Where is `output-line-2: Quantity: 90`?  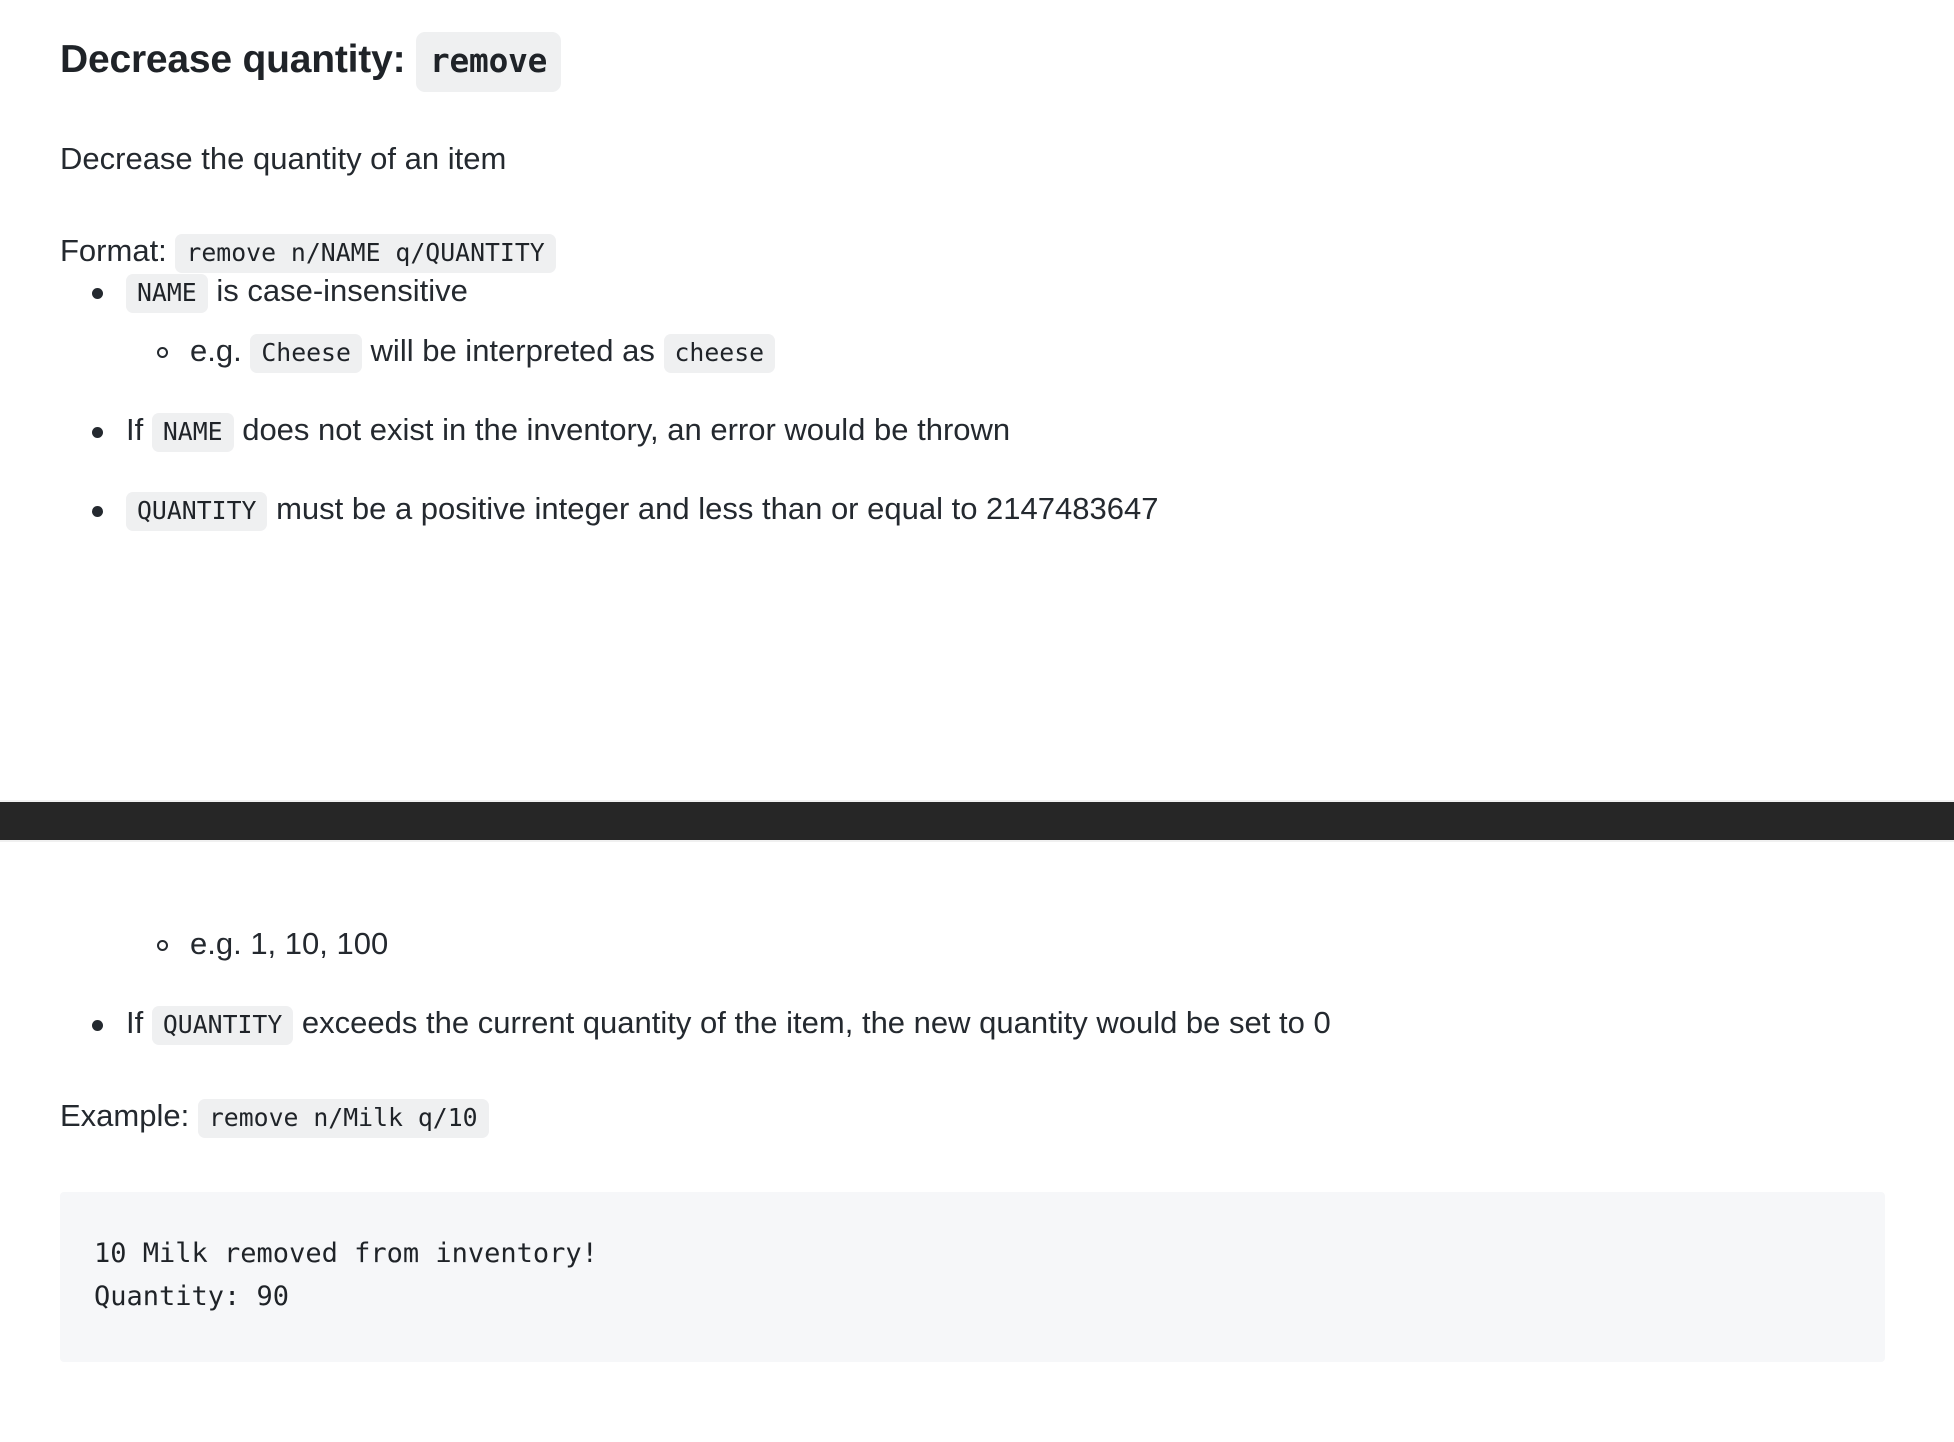
output-line-2: Quantity: 90 is located at coordinates (192, 1297).